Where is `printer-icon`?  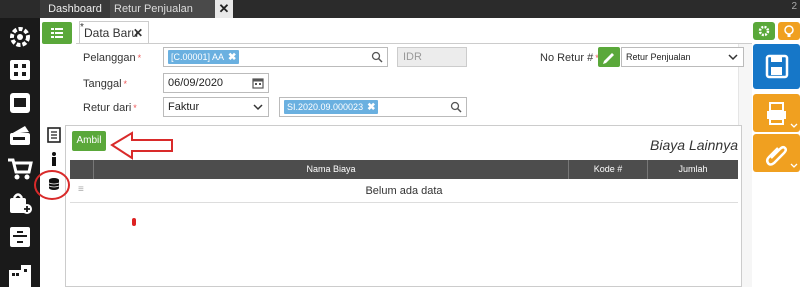
printer-icon is located at coordinates (782, 115).